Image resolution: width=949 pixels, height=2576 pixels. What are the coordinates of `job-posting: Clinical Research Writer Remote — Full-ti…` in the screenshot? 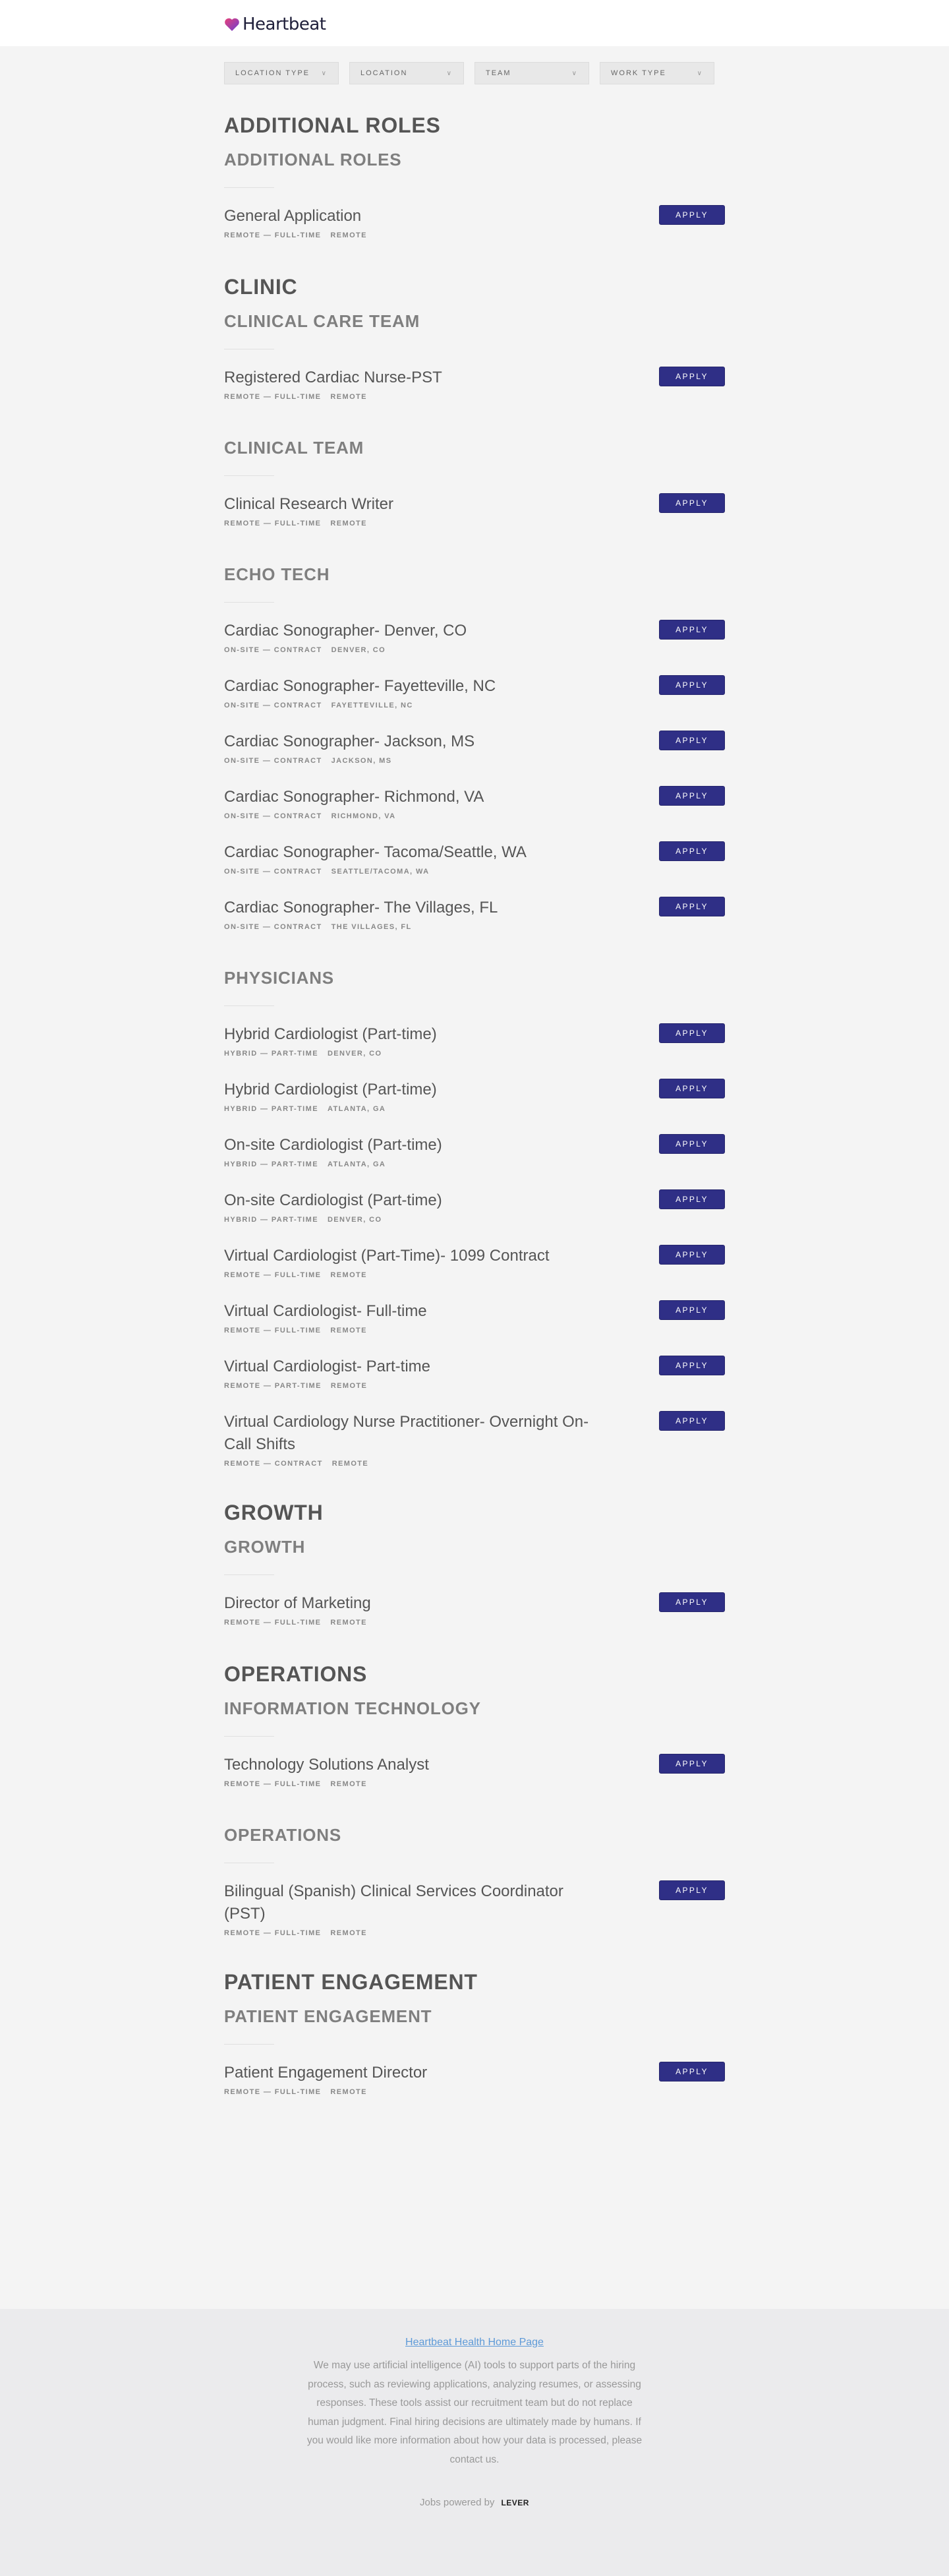 It's located at (474, 511).